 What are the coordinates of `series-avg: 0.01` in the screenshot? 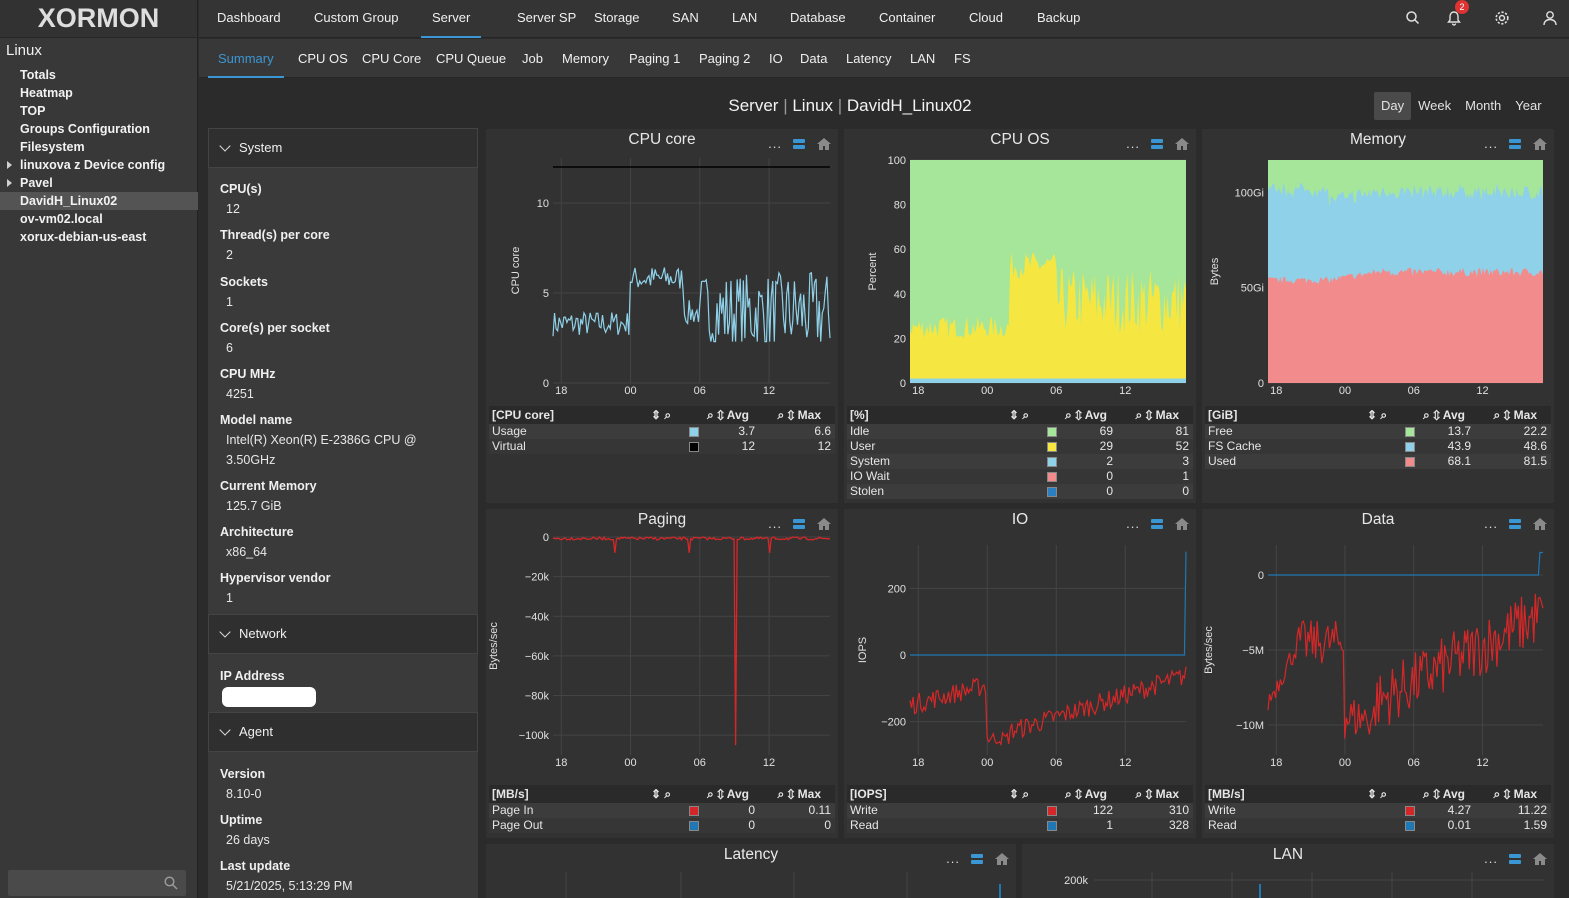 It's located at (1459, 825).